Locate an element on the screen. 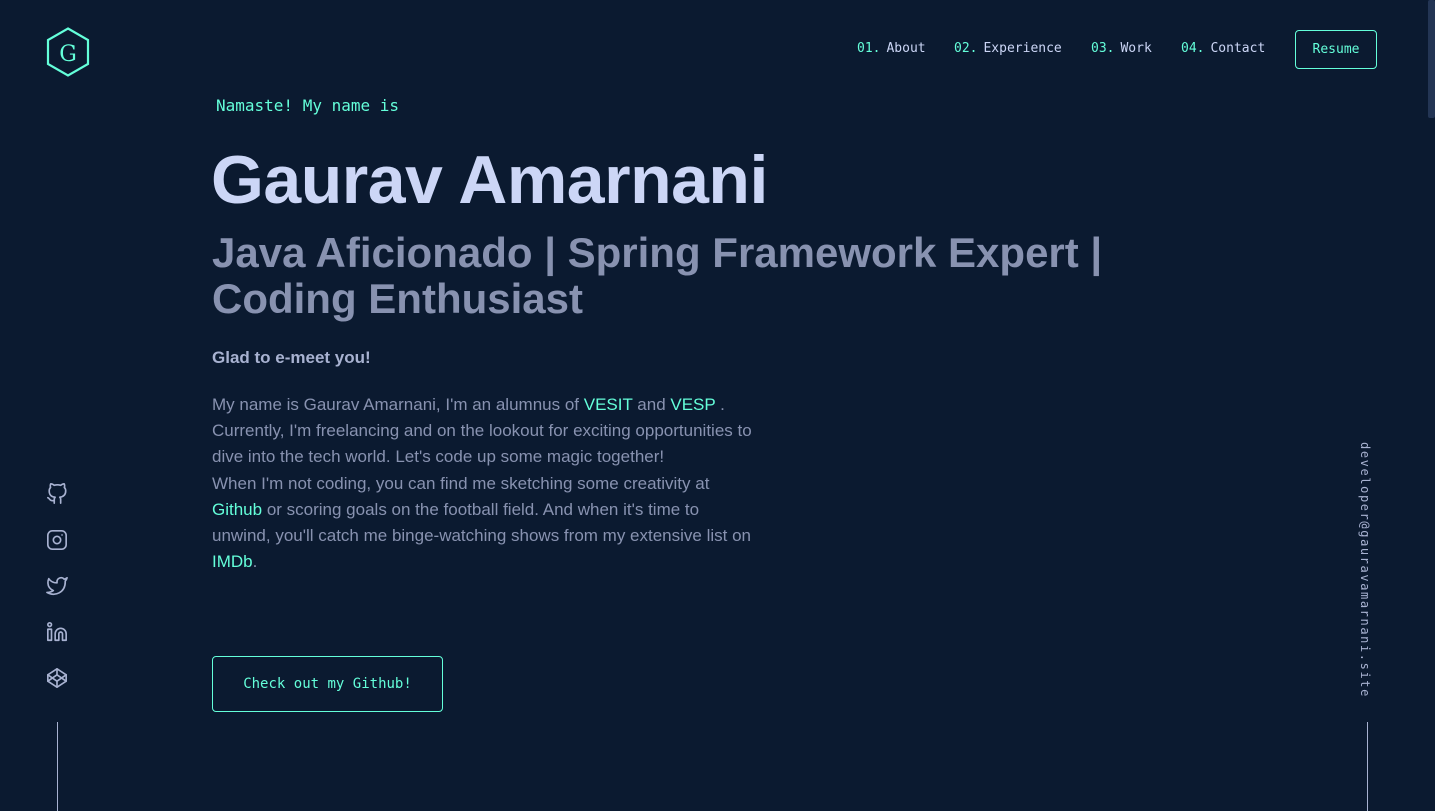  nav-number: 04. is located at coordinates (1193, 48).